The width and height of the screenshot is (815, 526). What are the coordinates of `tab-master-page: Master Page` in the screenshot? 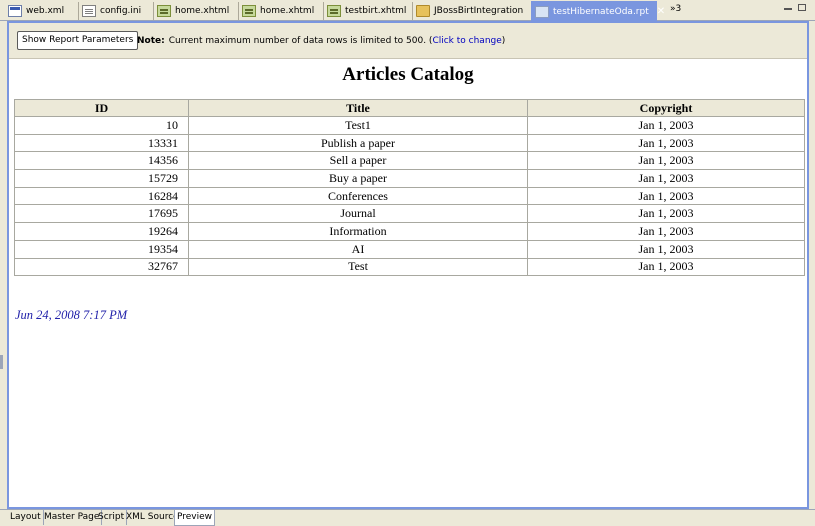 It's located at (72, 517).